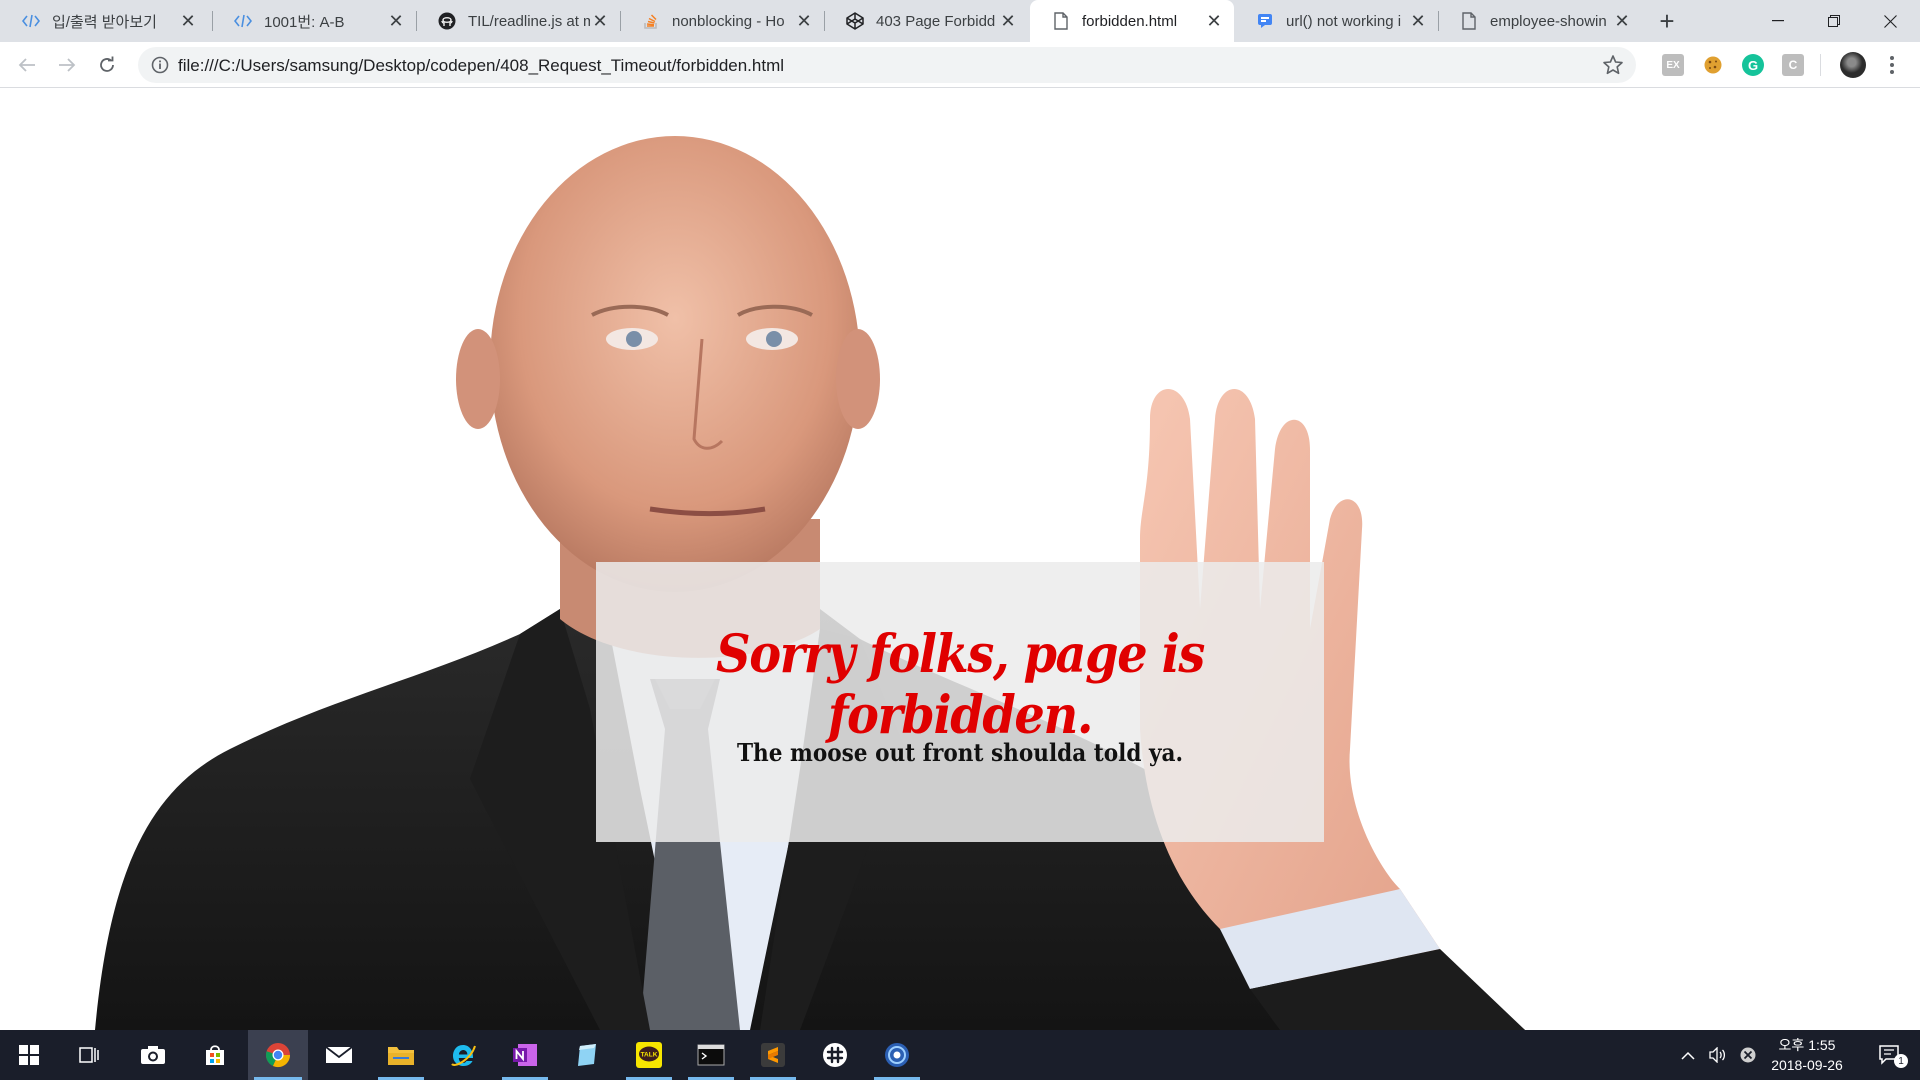 The height and width of the screenshot is (1080, 1920). I want to click on show-hidden-icons-button, so click(1688, 1055).